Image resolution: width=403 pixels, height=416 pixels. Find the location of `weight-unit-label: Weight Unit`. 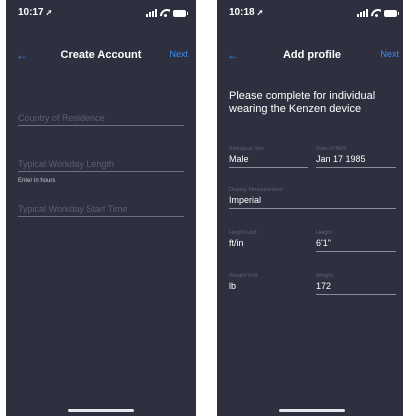

weight-unit-label: Weight Unit is located at coordinates (243, 276).